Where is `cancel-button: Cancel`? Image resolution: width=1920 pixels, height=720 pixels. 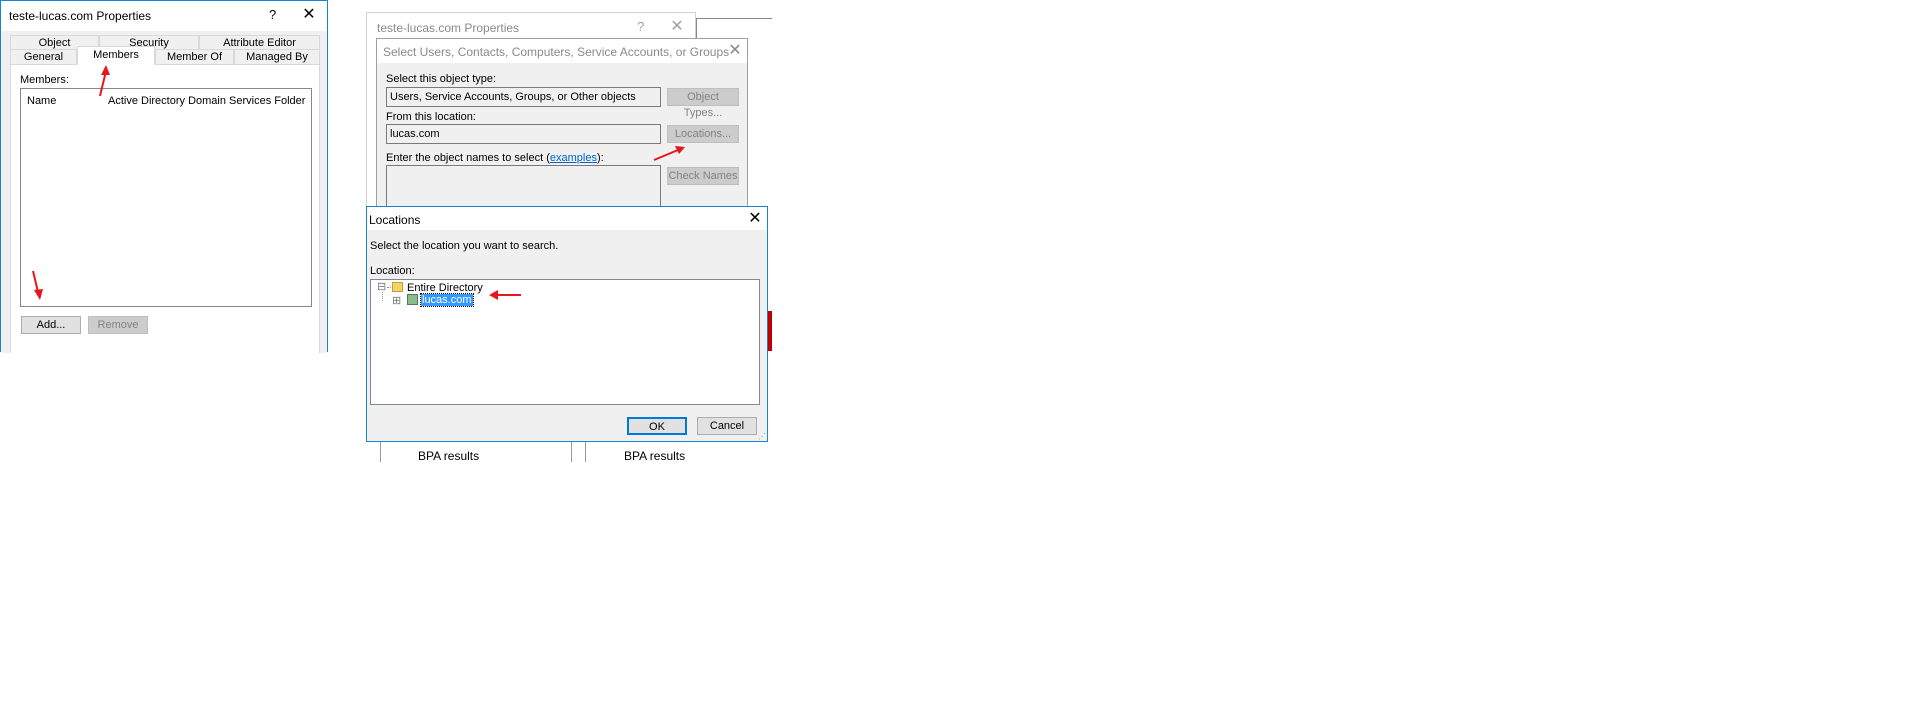 cancel-button: Cancel is located at coordinates (727, 426).